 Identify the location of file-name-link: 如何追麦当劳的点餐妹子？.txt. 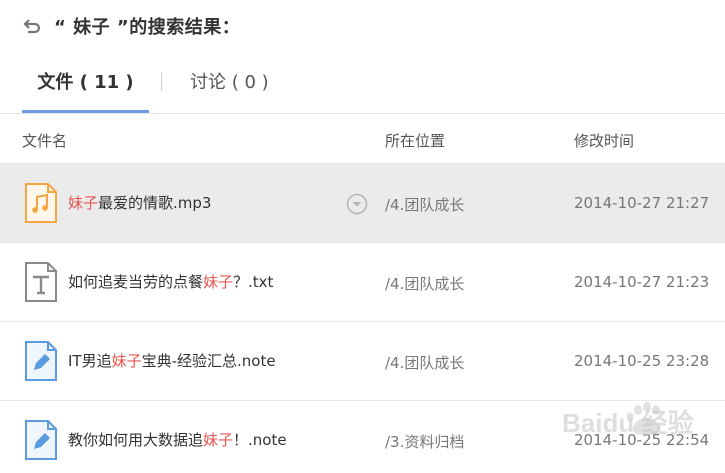
(170, 281).